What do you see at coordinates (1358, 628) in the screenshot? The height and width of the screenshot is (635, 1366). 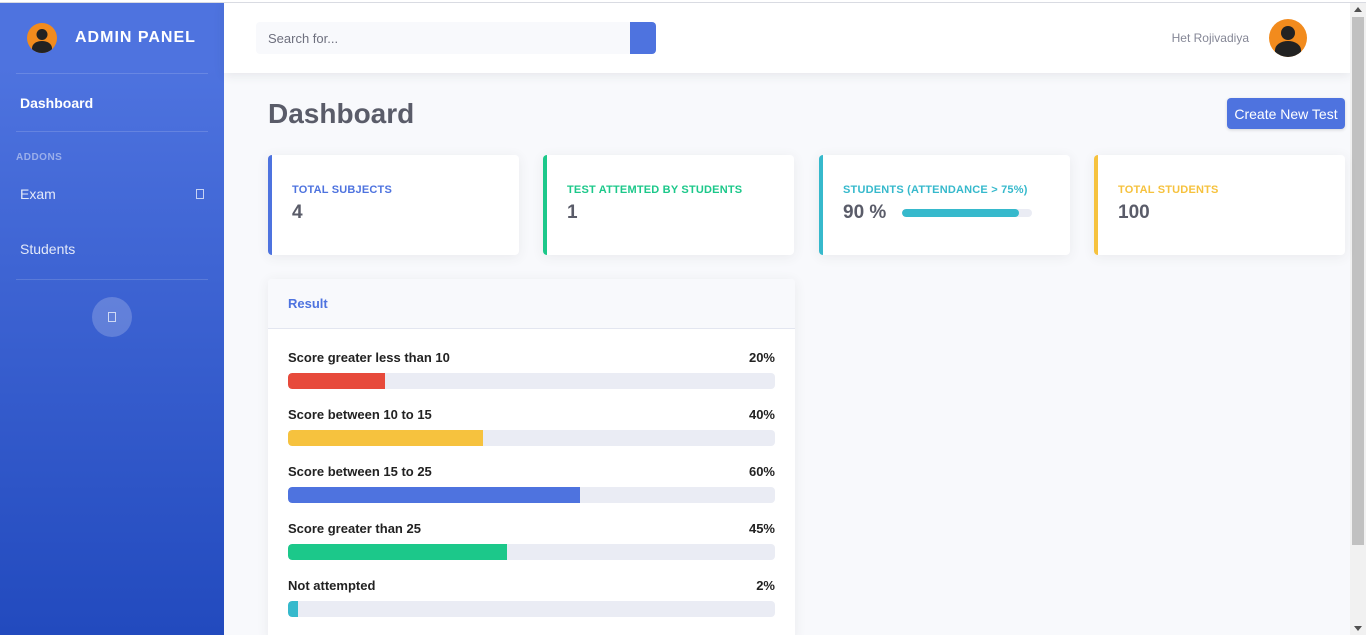 I see `scroll-down-icon` at bounding box center [1358, 628].